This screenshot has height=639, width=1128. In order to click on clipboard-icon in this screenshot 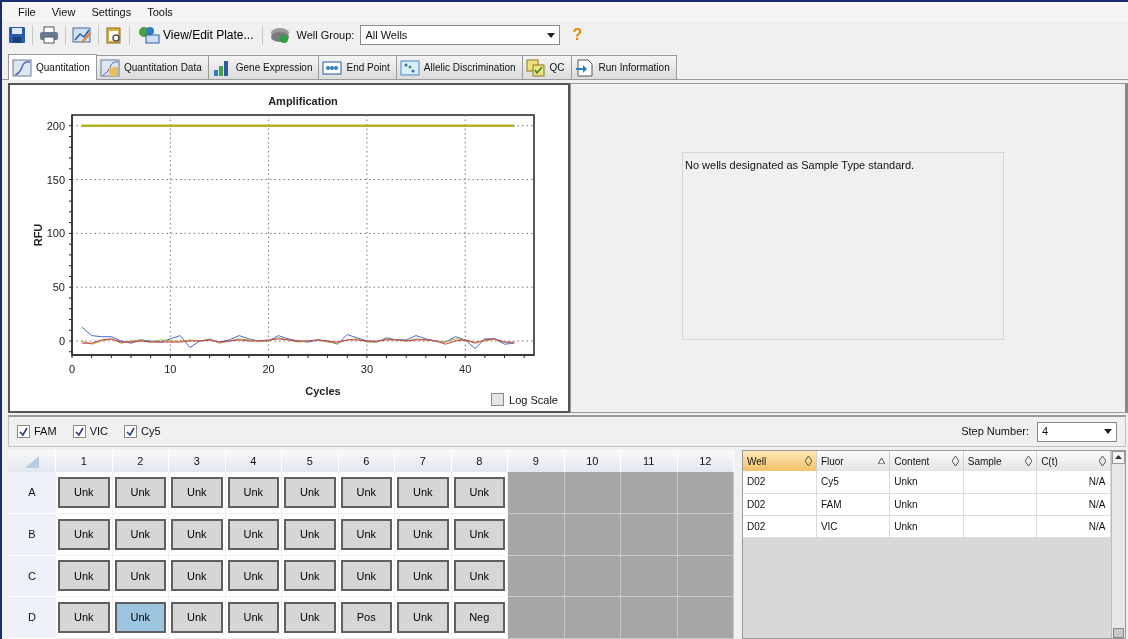, I will do `click(114, 35)`.